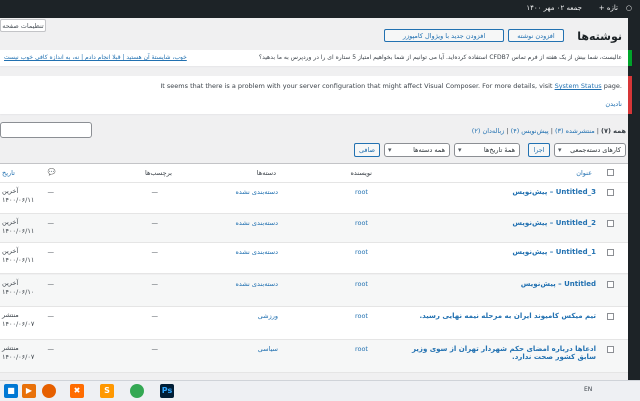 Image resolution: width=640 pixels, height=401 pixels. I want to click on taskbar: ■ ▶ ✖ S Ps EN, so click(320, 390).